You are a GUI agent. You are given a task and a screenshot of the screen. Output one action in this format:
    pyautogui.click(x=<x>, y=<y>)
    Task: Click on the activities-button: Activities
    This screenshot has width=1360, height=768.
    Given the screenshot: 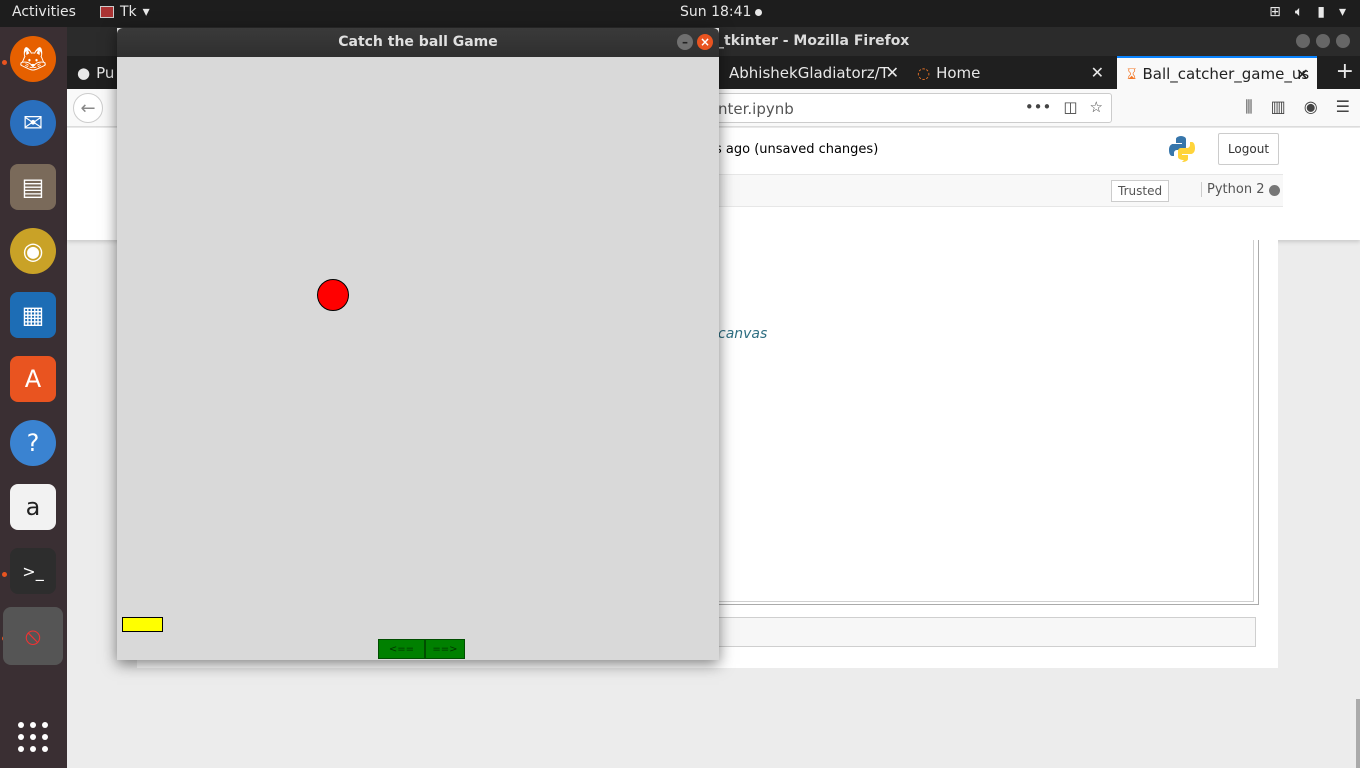 What is the action you would take?
    pyautogui.click(x=44, y=12)
    